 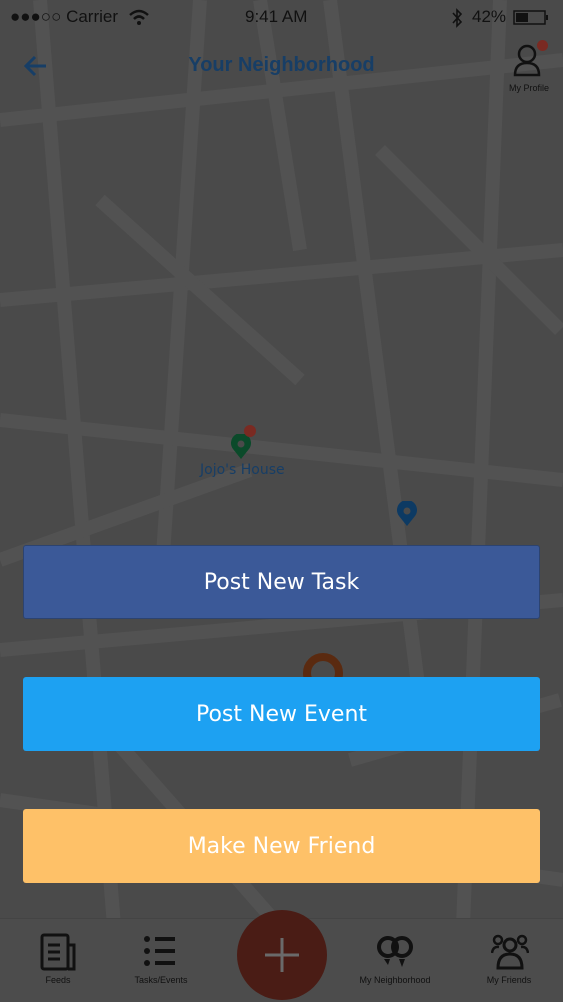 I want to click on status-bar: ●●●○○ Carrier 9:41 AM 42%, so click(x=281, y=18).